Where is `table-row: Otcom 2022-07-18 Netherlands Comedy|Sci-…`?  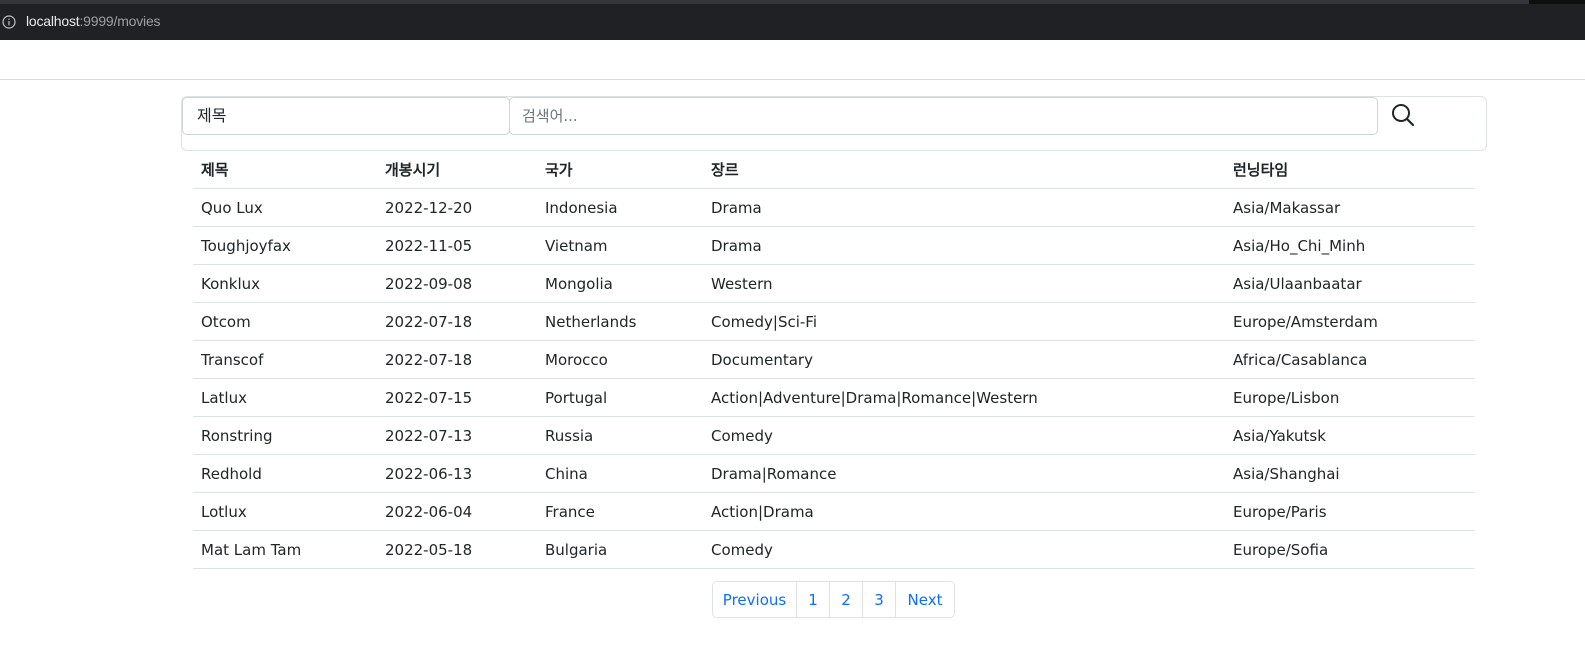 table-row: Otcom 2022-07-18 Netherlands Comedy|Sci-… is located at coordinates (834, 321).